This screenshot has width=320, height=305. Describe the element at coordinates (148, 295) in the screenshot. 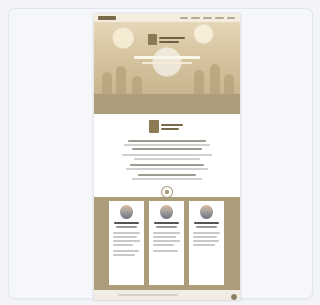

I see `footer-text-line` at that location.